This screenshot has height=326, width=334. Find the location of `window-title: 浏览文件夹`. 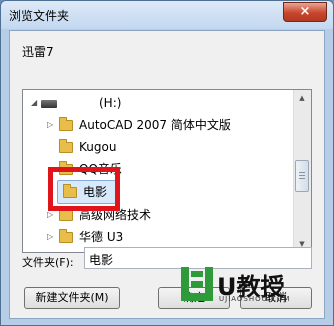

window-title: 浏览文件夹 is located at coordinates (39, 16).